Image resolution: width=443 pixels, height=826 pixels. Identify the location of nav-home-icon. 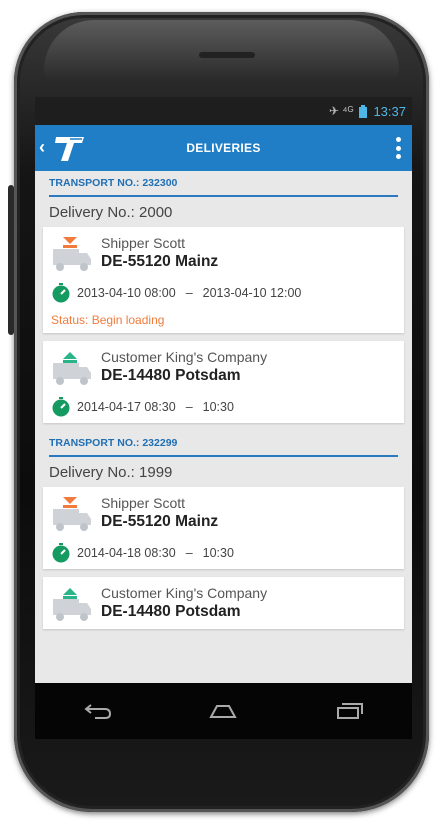
(223, 711).